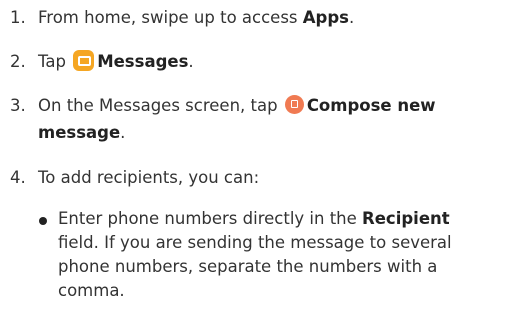  I want to click on step-3-period: ., so click(123, 132).